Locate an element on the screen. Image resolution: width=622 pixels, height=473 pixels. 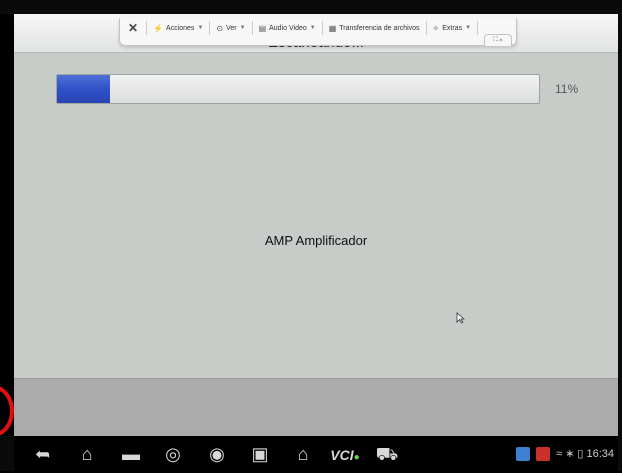
toolbar-collapse-tab: ⛶ ∧ is located at coordinates (498, 40).